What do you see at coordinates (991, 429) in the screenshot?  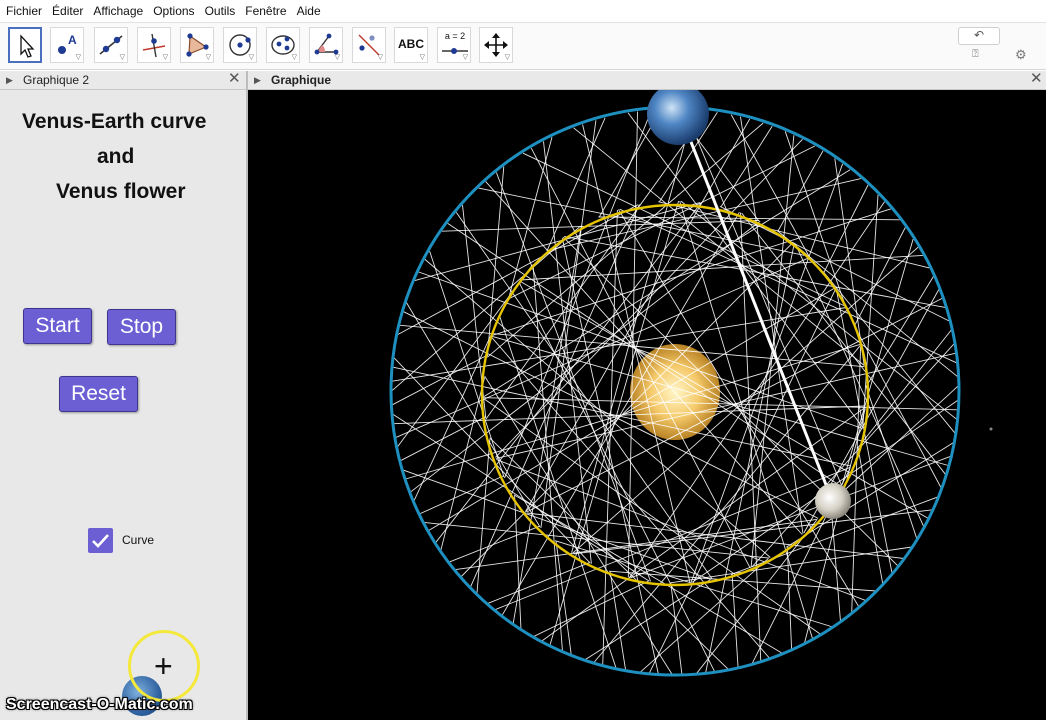 I see `small-point` at bounding box center [991, 429].